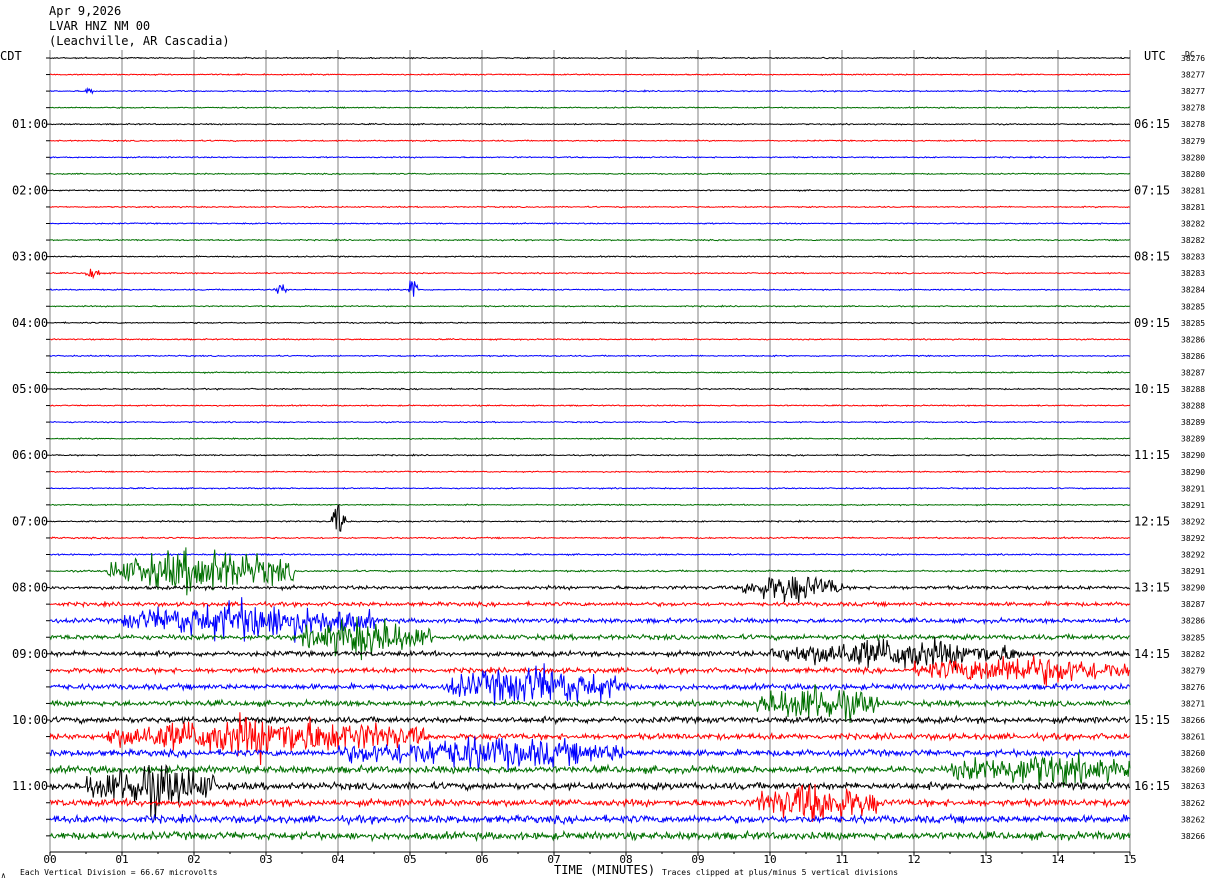 The height and width of the screenshot is (886, 1210). I want to click on dc-offset-label: 38266, so click(1193, 720).